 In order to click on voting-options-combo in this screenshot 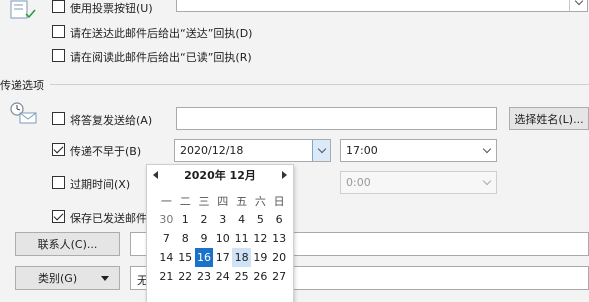, I will do `click(382, 6)`.